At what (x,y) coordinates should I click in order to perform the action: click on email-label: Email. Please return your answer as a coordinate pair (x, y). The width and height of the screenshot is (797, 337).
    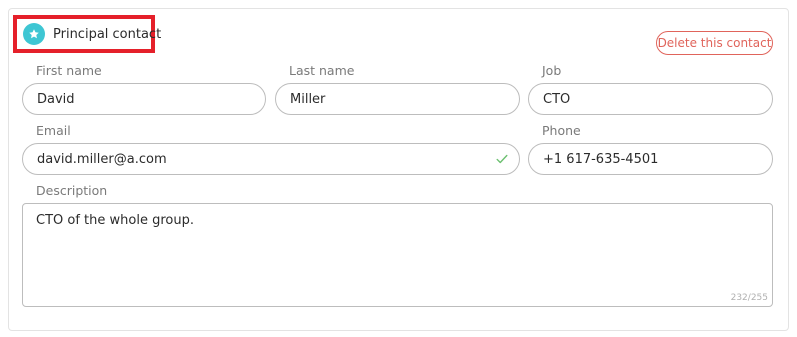
    Looking at the image, I should click on (53, 130).